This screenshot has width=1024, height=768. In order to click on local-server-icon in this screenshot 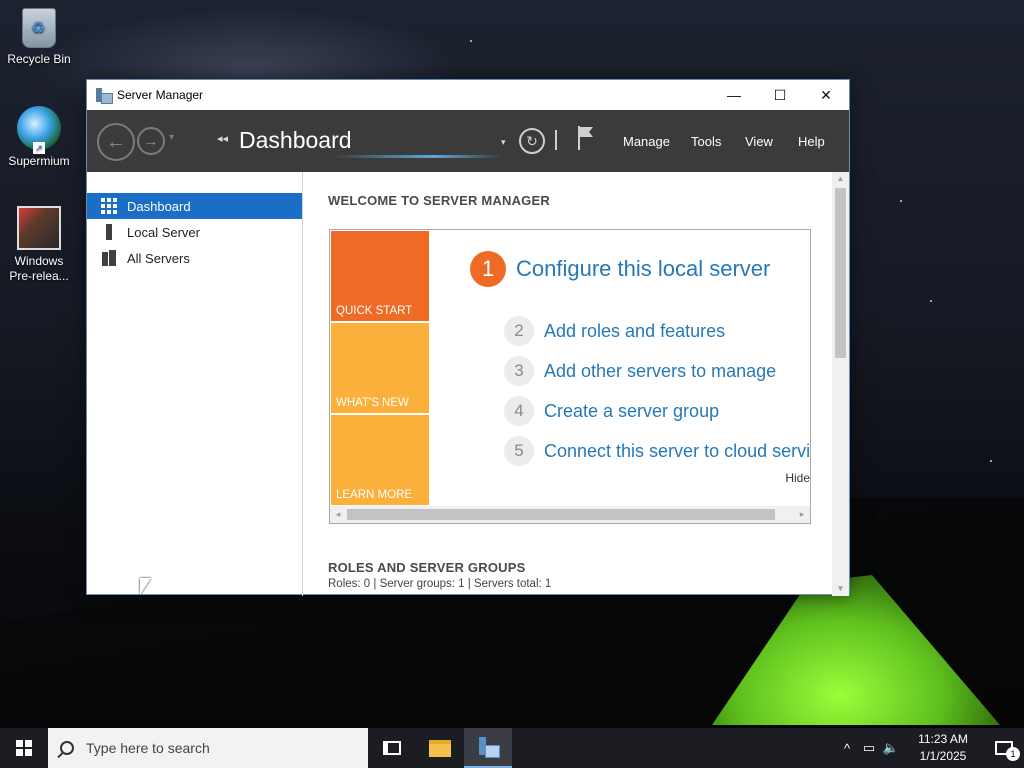, I will do `click(109, 232)`.